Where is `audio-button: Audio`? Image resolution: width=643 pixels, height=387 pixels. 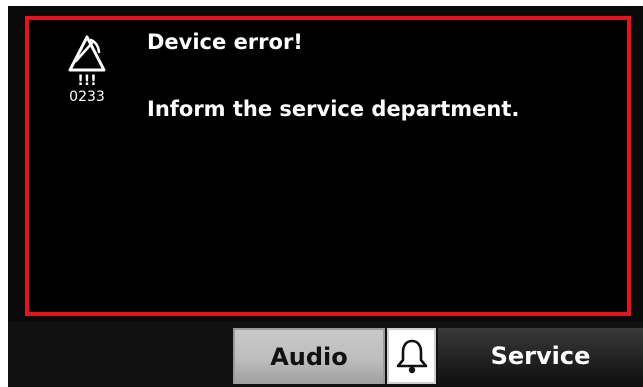
audio-button: Audio is located at coordinates (309, 356).